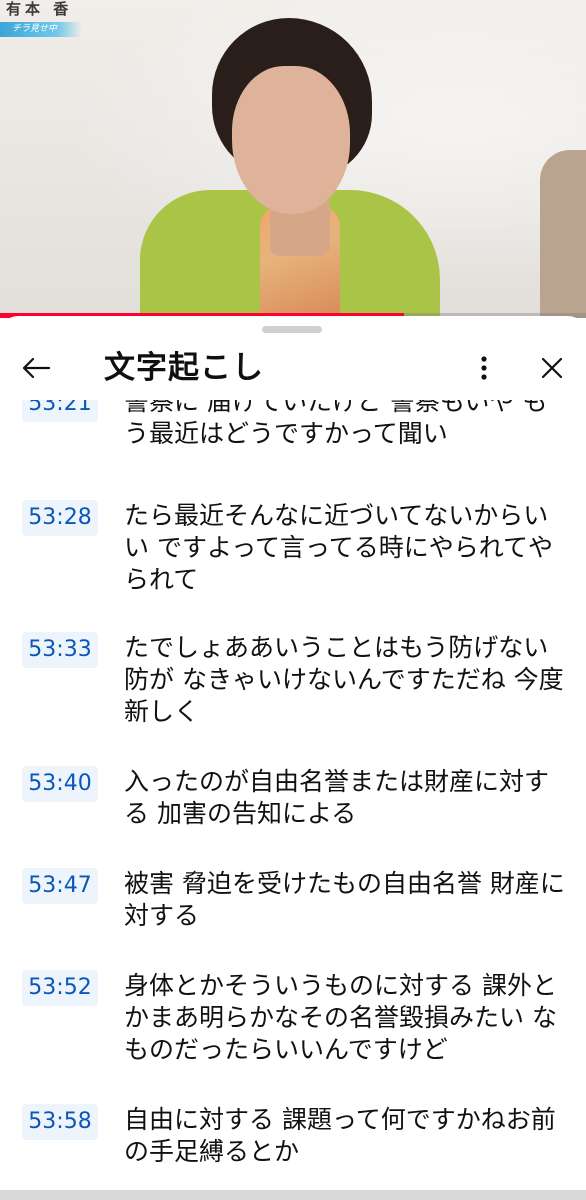  What do you see at coordinates (292, 329) in the screenshot?
I see `panel-drag-handle` at bounding box center [292, 329].